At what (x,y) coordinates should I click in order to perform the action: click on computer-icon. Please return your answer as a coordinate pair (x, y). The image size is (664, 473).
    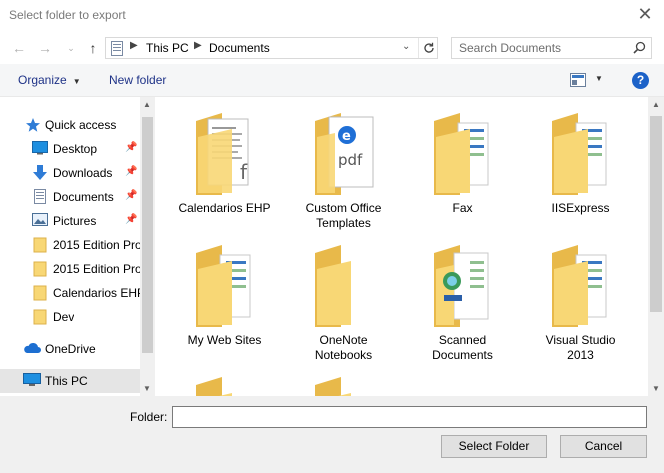
    Looking at the image, I should click on (32, 379).